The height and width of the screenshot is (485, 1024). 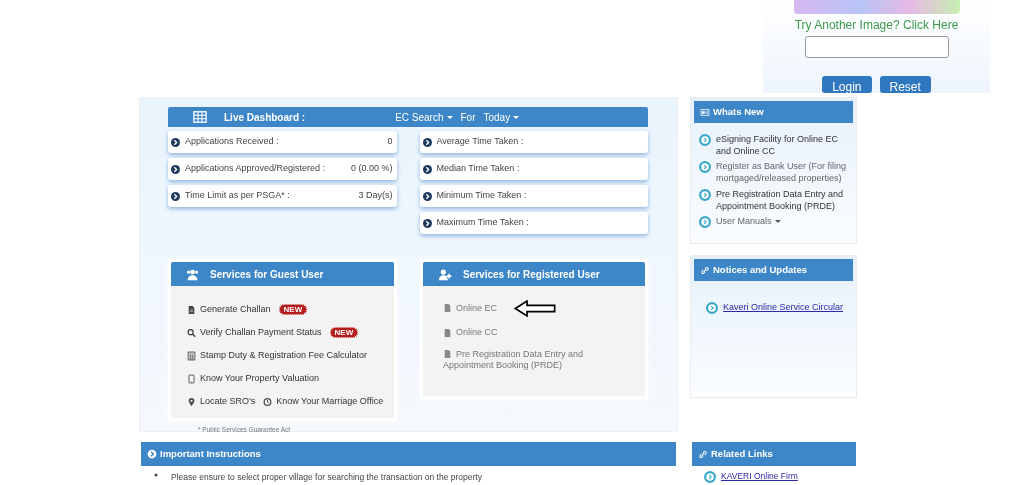 I want to click on instruction-text: Please ensure to select proper village for searching the transaction on the property, so click(x=326, y=477).